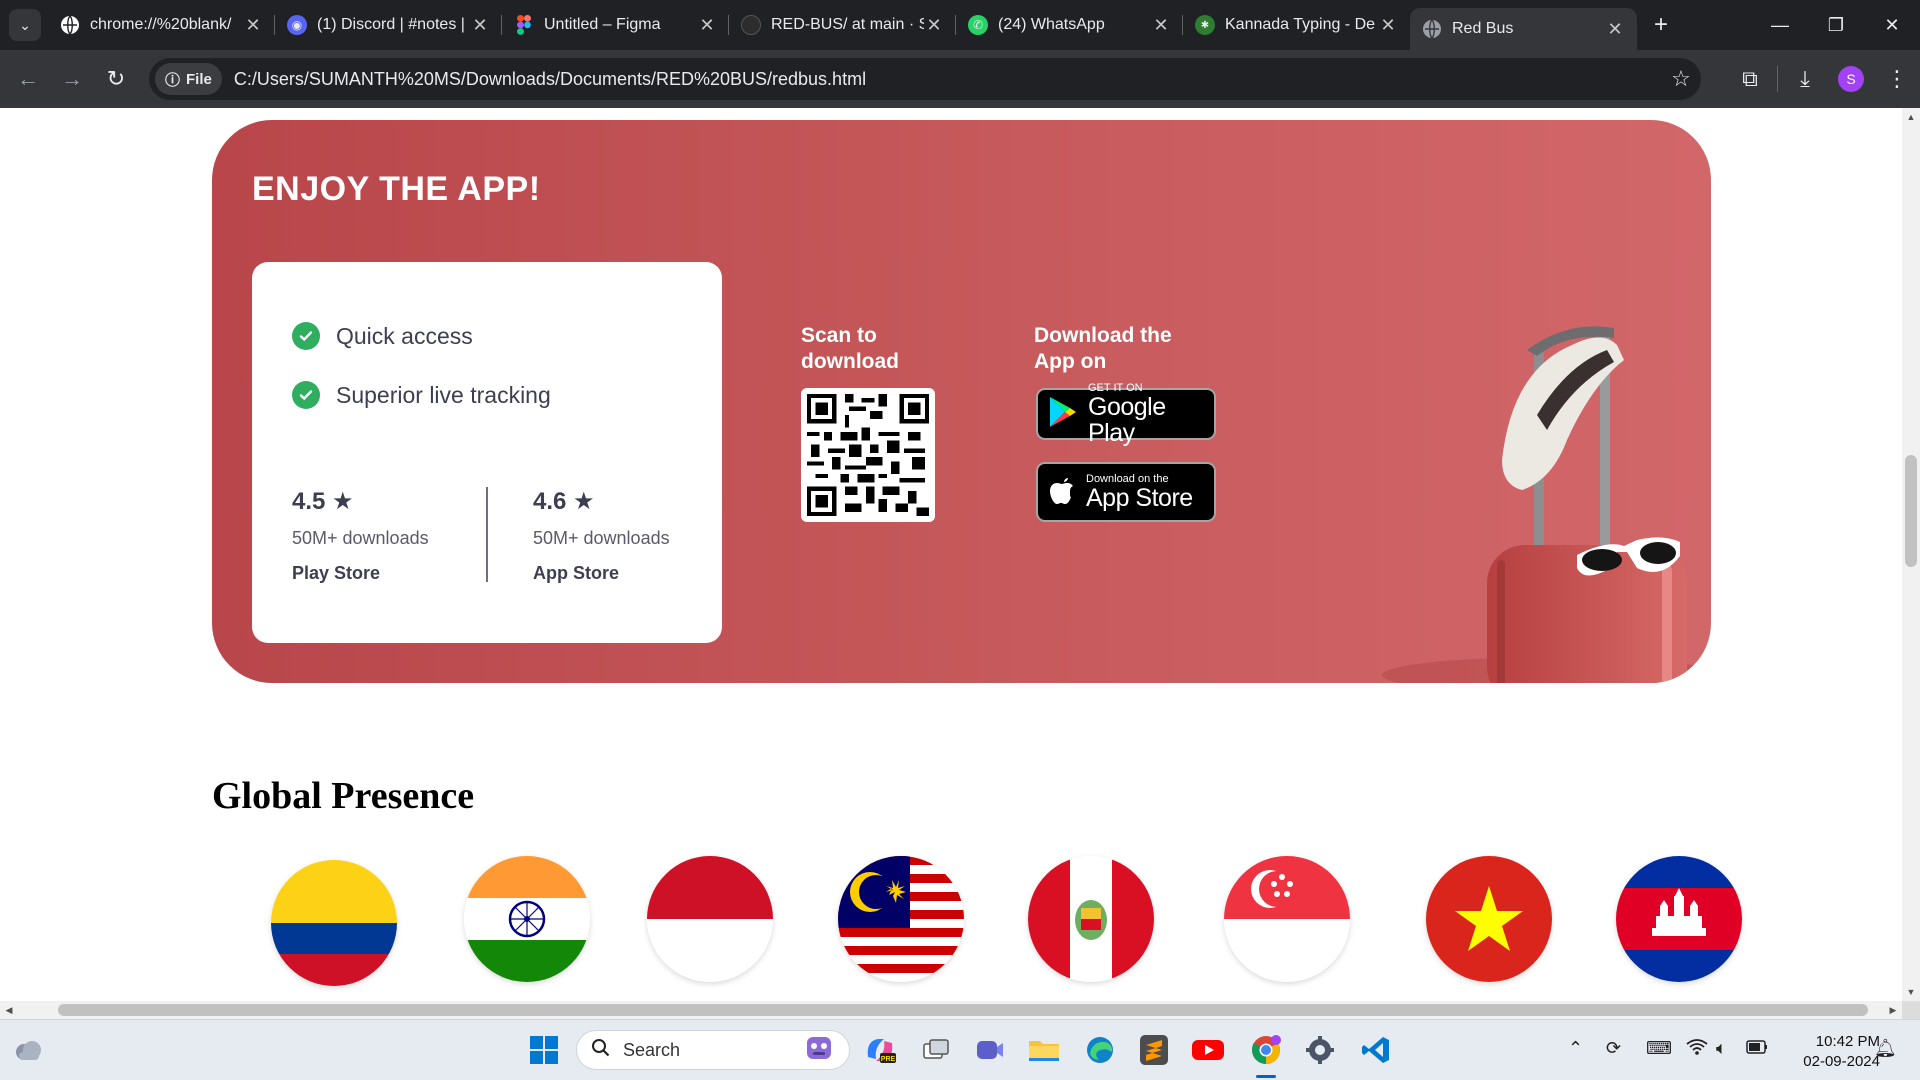  I want to click on youtube-icon, so click(1208, 1050).